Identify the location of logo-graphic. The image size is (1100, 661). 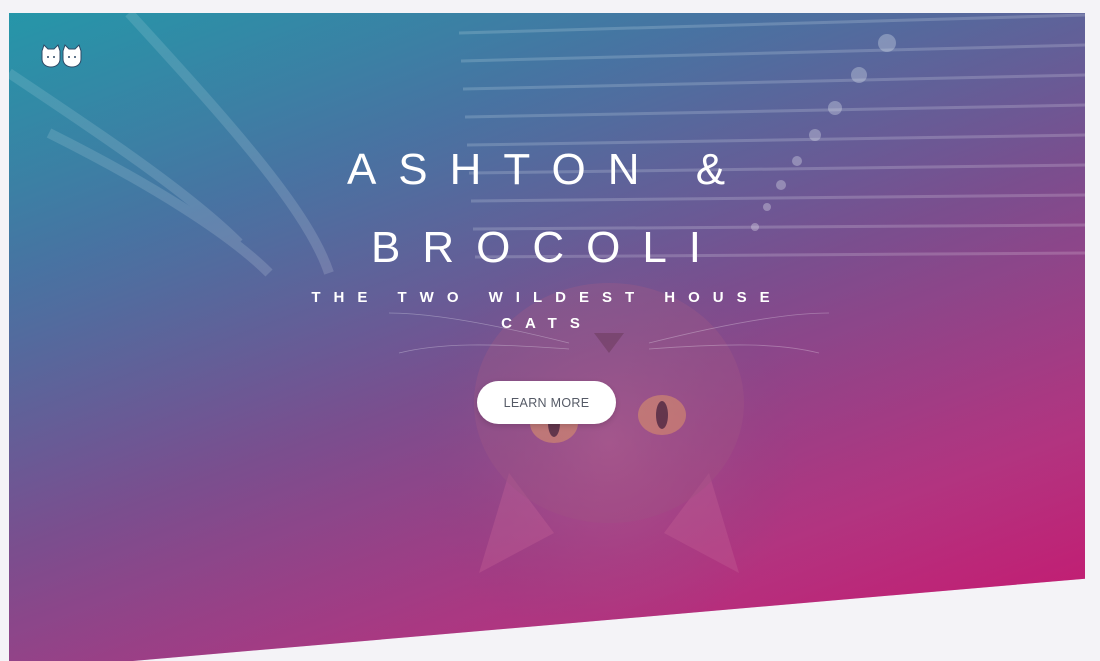
(61, 56).